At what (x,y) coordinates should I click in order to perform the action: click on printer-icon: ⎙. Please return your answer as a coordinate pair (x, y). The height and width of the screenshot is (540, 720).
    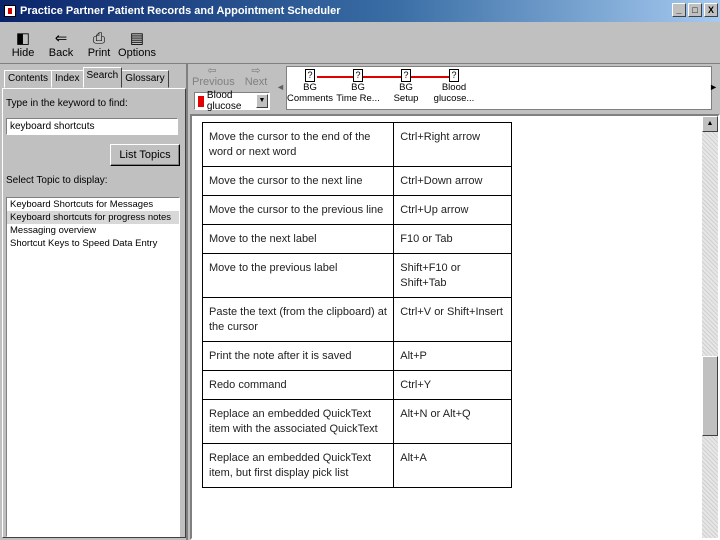
    Looking at the image, I should click on (98, 38).